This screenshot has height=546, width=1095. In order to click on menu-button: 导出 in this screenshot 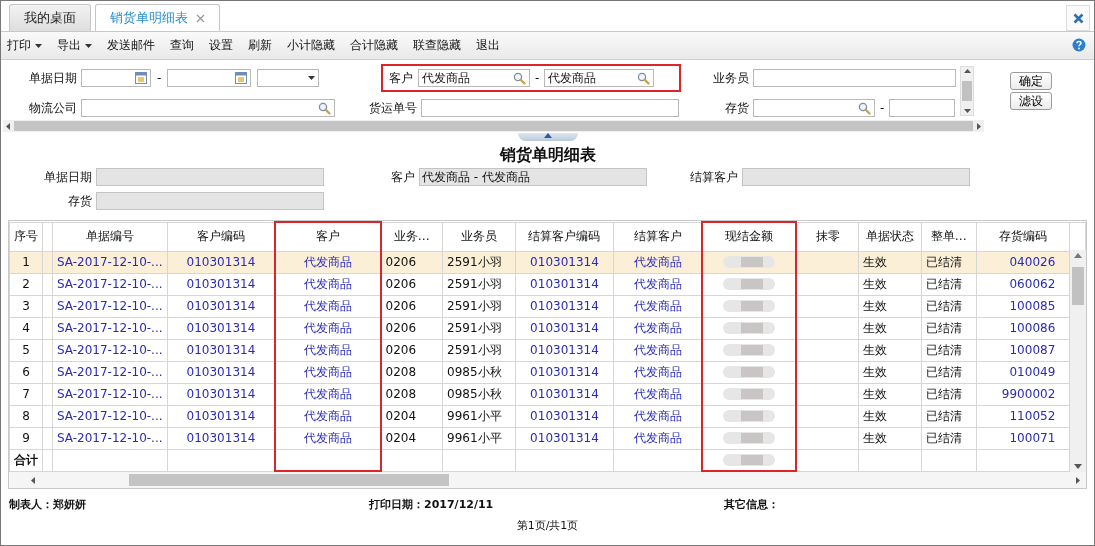, I will do `click(74, 45)`.